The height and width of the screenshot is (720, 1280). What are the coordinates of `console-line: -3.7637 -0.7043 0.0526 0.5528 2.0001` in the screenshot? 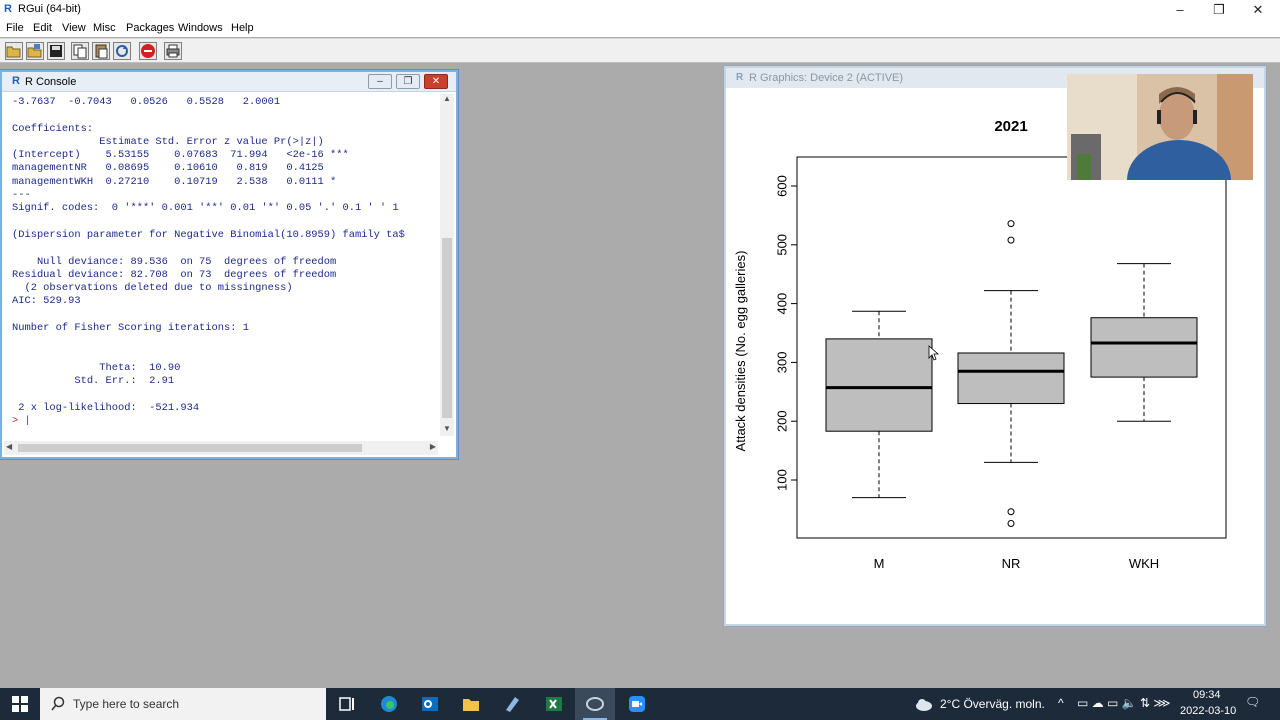 It's located at (146, 102).